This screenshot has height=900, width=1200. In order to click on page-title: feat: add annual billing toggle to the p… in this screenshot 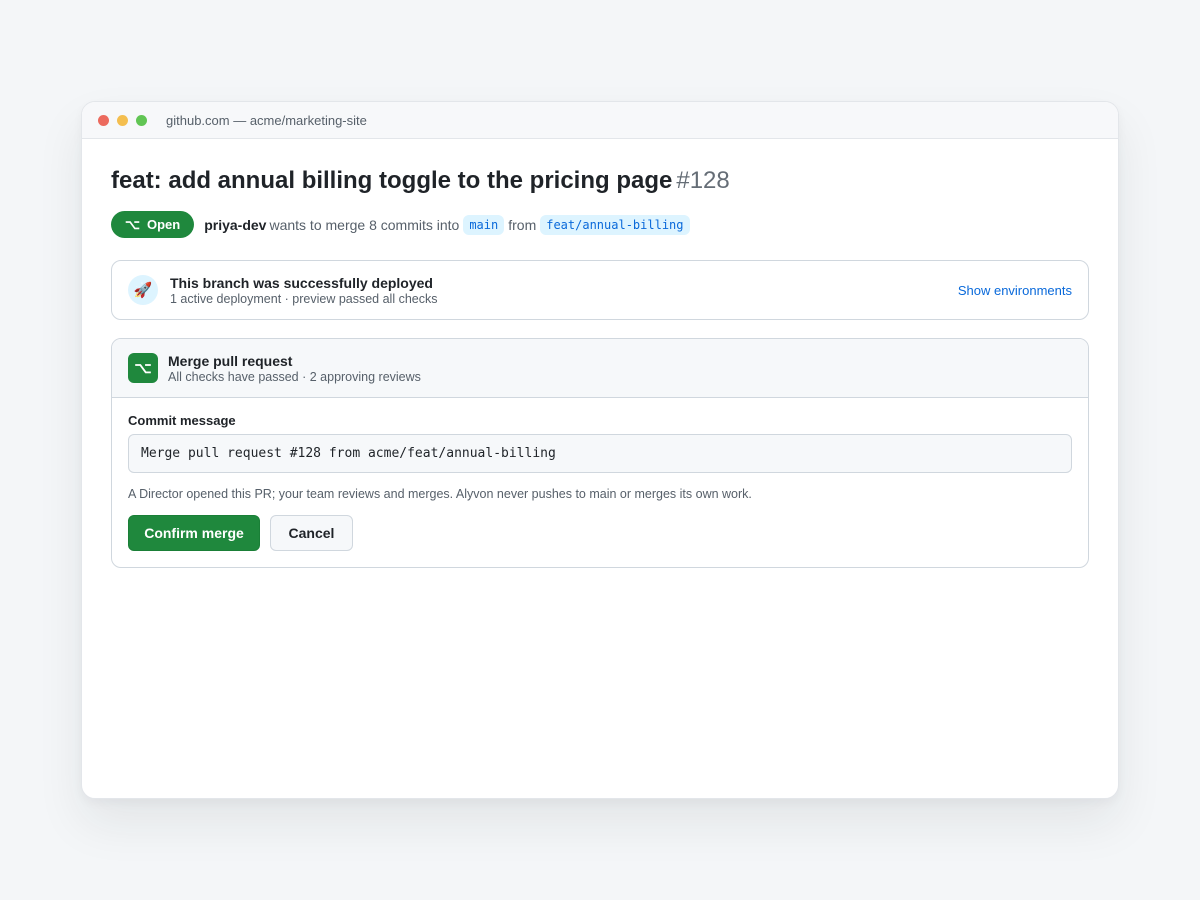, I will do `click(600, 181)`.